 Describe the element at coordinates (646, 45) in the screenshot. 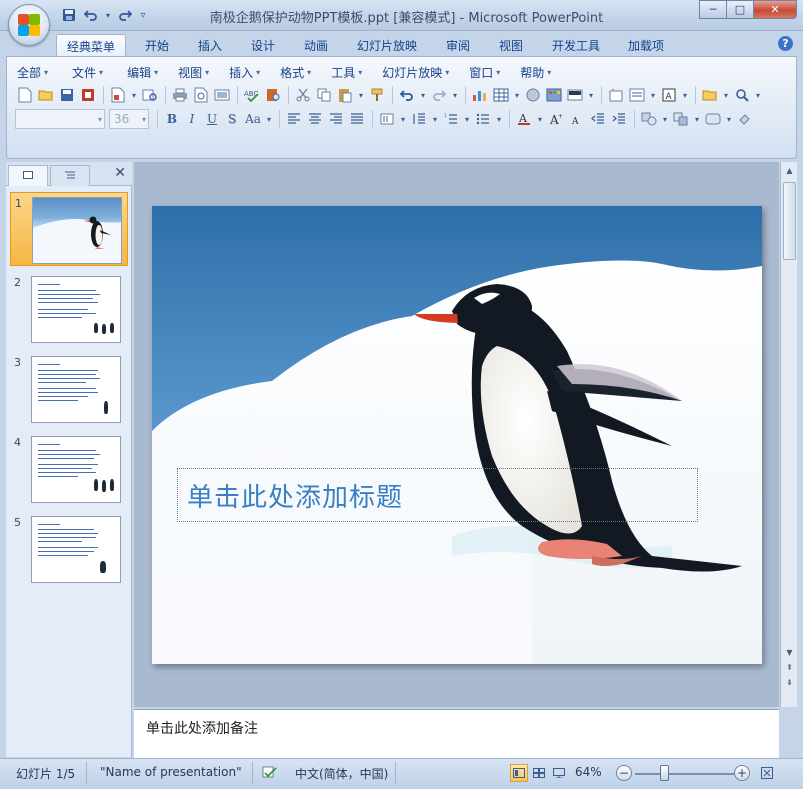

I see `tab-addins: 加载项` at that location.